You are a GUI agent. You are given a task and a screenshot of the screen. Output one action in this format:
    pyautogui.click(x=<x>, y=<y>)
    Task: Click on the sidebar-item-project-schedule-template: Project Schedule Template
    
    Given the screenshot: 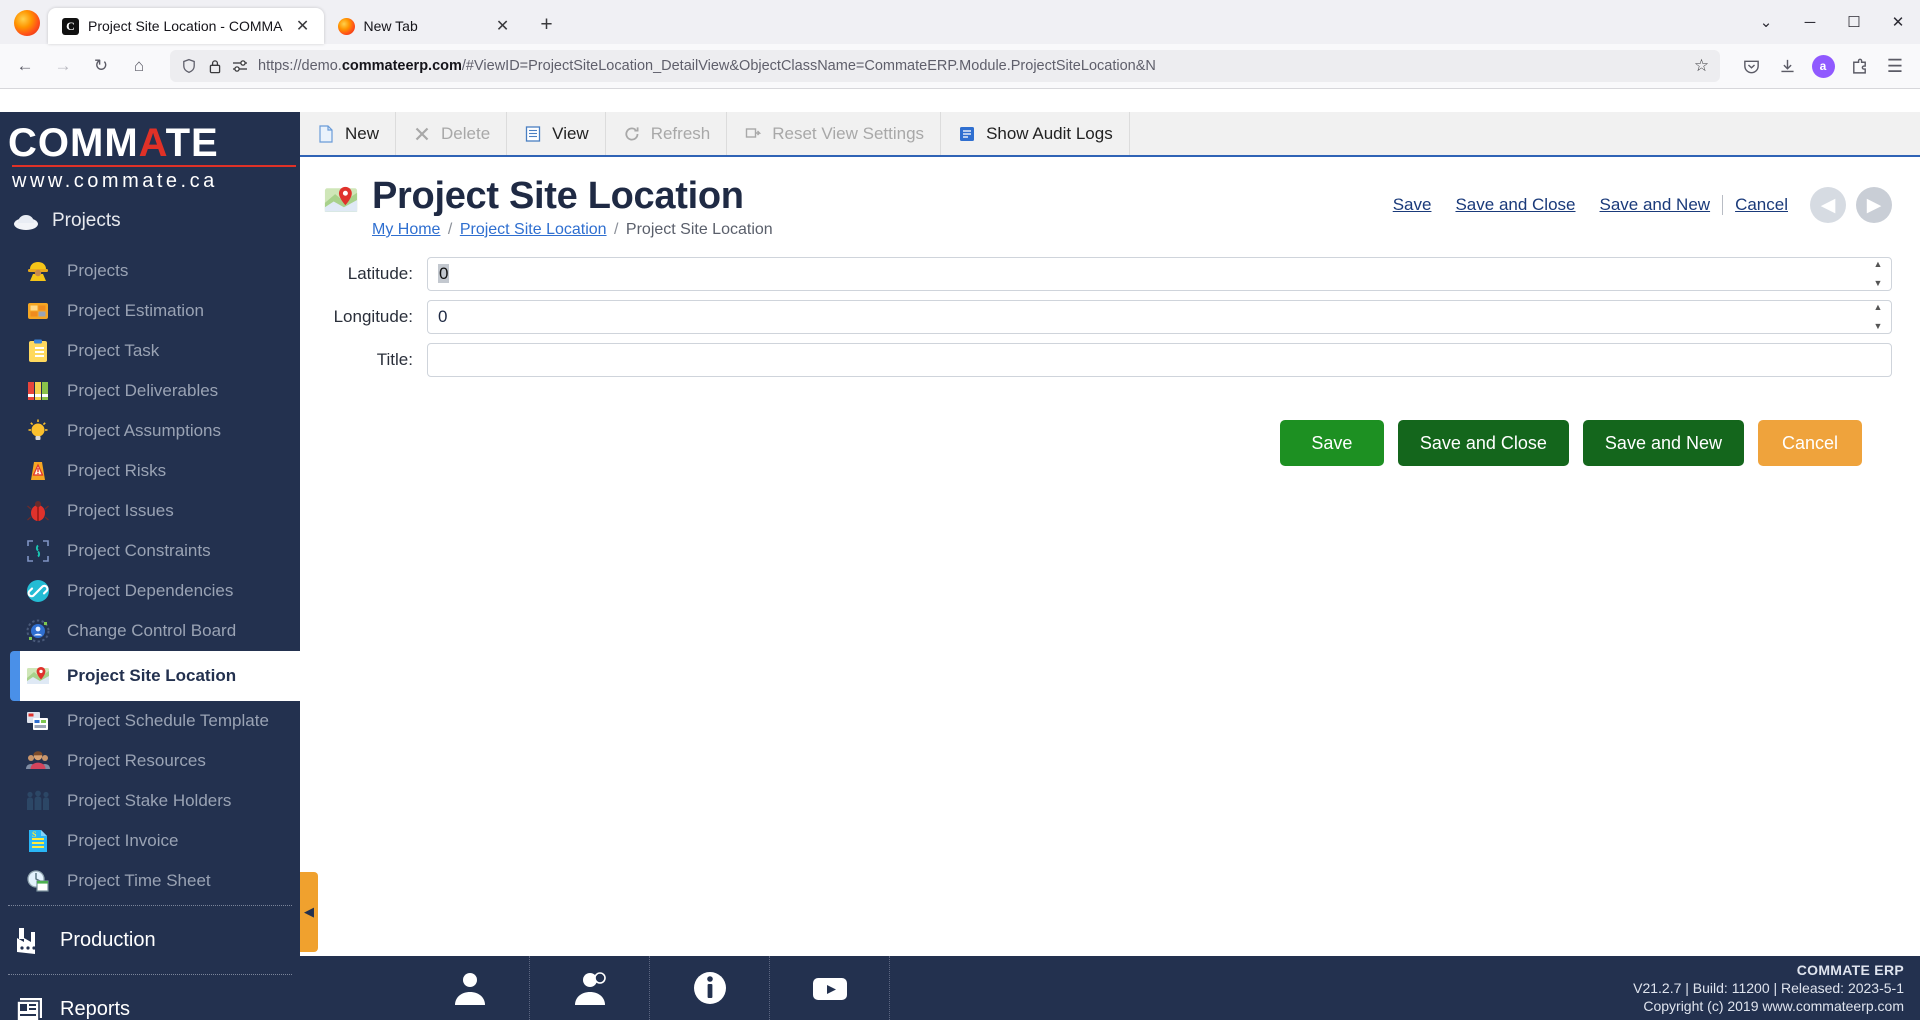 What is the action you would take?
    pyautogui.click(x=150, y=721)
    